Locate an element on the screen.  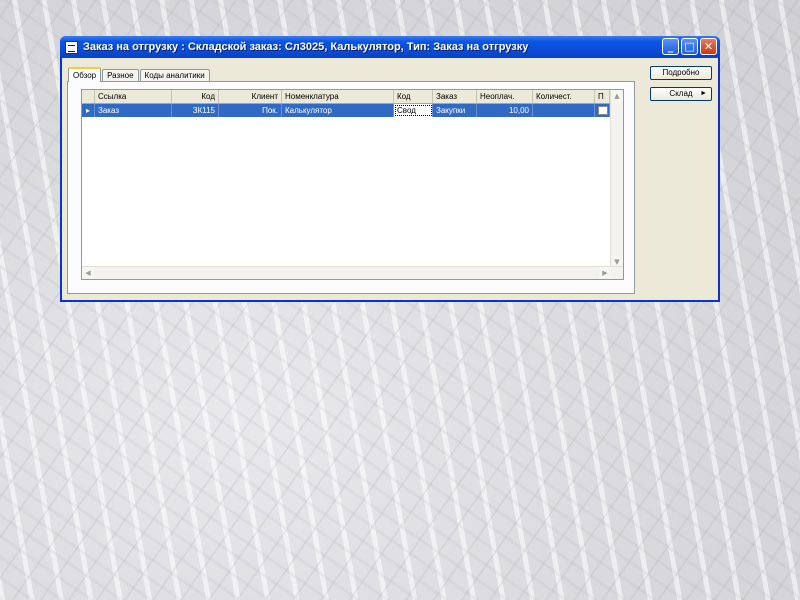
column-header: Клиент is located at coordinates (250, 96).